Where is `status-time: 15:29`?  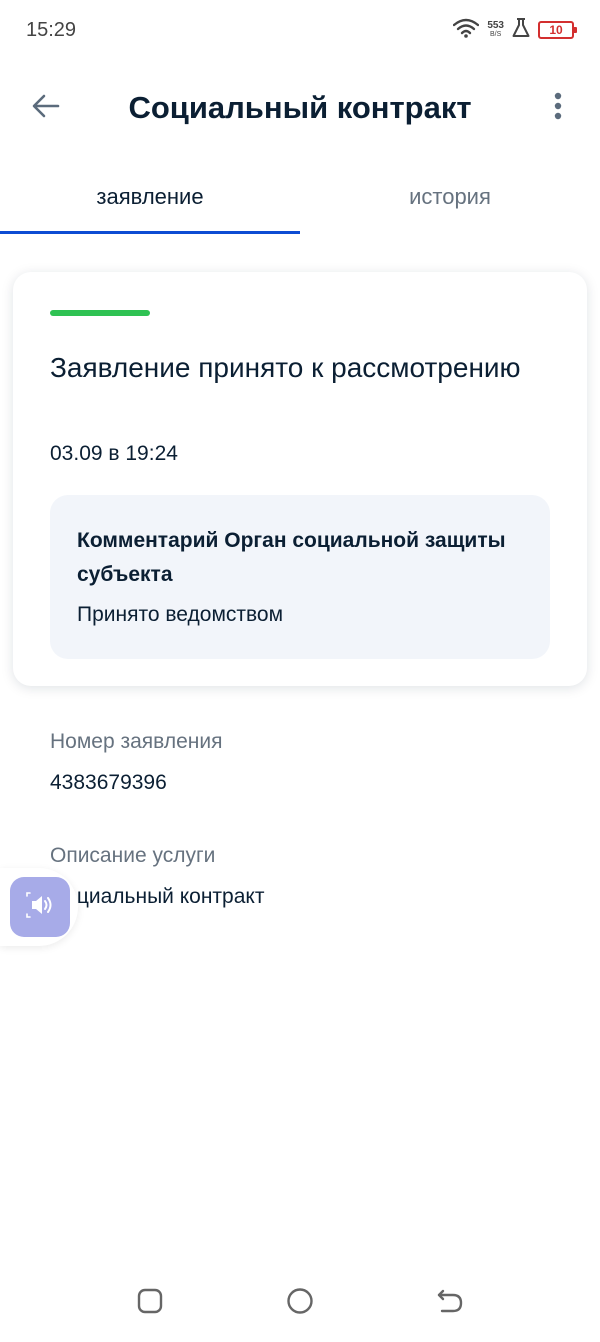 status-time: 15:29 is located at coordinates (51, 30).